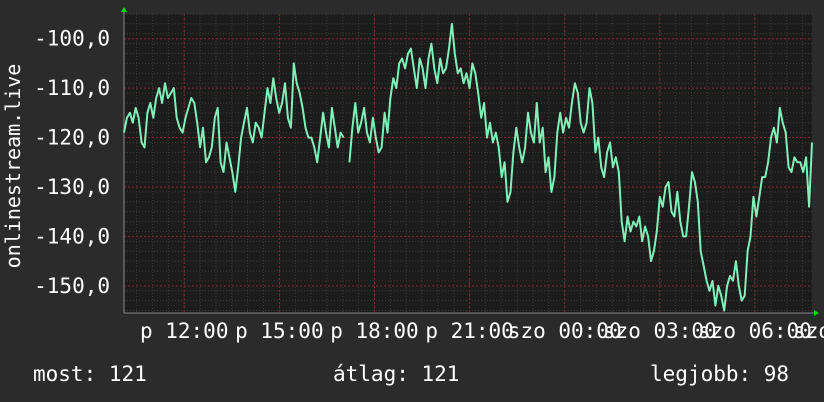 This screenshot has width=824, height=402. What do you see at coordinates (124, 9) in the screenshot?
I see `y-axis-arrow-icon` at bounding box center [124, 9].